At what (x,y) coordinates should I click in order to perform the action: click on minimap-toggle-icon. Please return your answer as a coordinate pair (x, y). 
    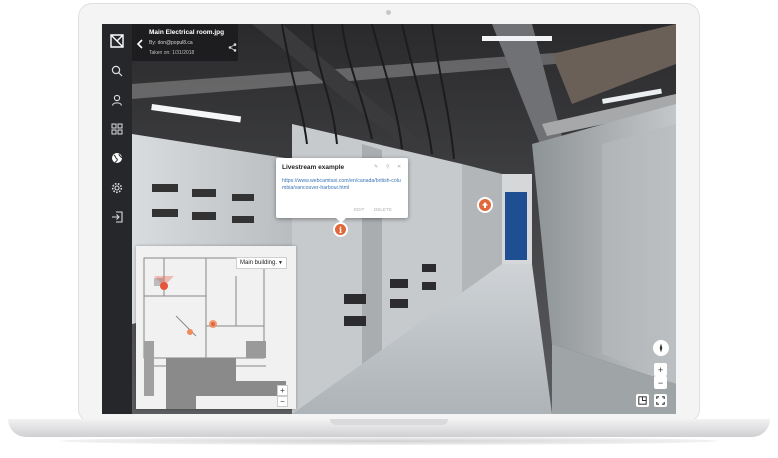
    Looking at the image, I should click on (642, 400).